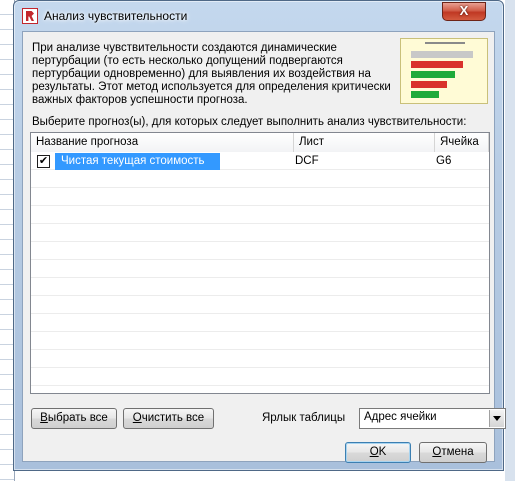 Image resolution: width=515 pixels, height=481 pixels. I want to click on forecast-name-cell: Чистая текущая стоимость, so click(137, 161).